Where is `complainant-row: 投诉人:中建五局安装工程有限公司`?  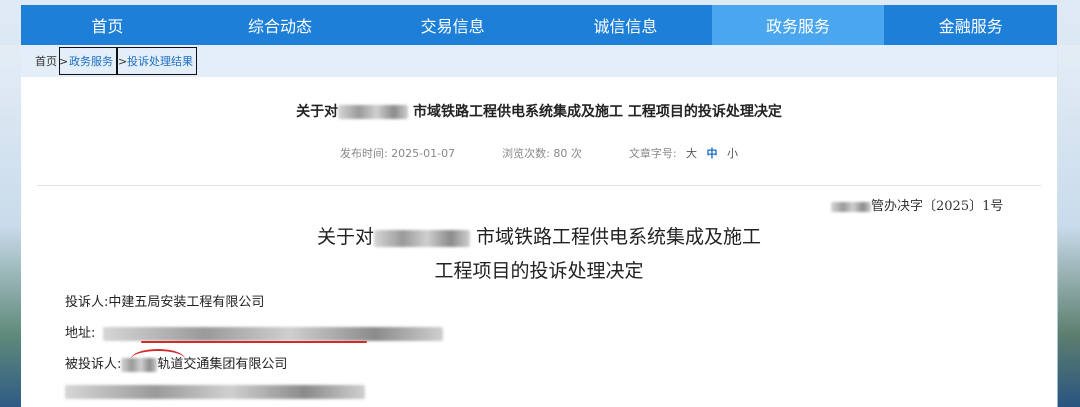 complainant-row: 投诉人:中建五局安装工程有限公司 is located at coordinates (164, 300).